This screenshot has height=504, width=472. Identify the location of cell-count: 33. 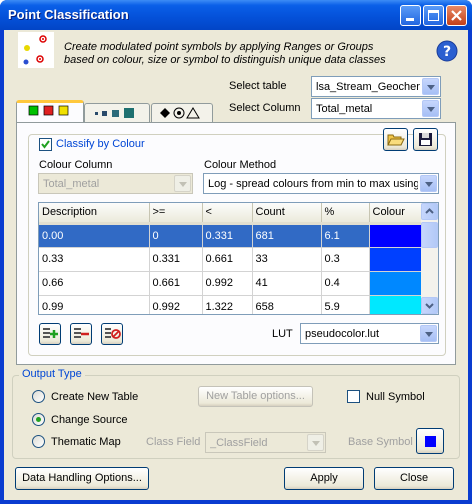
(287, 259).